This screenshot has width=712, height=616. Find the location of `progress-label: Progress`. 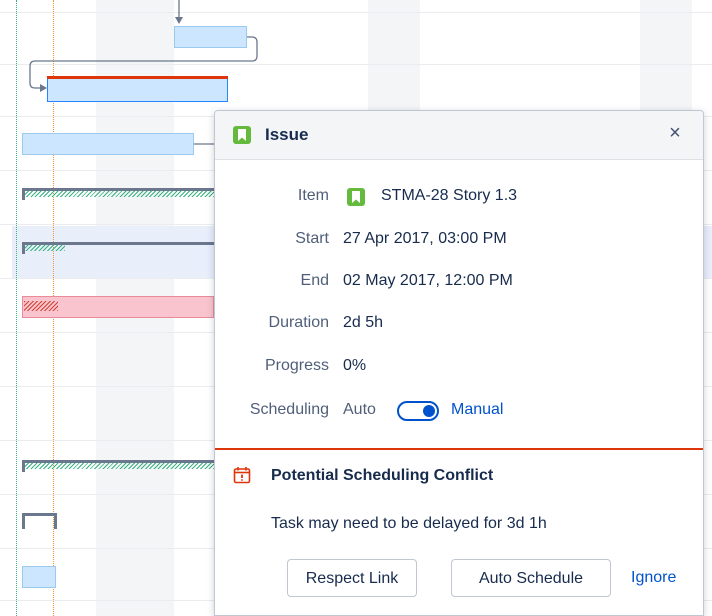

progress-label: Progress is located at coordinates (296, 365).